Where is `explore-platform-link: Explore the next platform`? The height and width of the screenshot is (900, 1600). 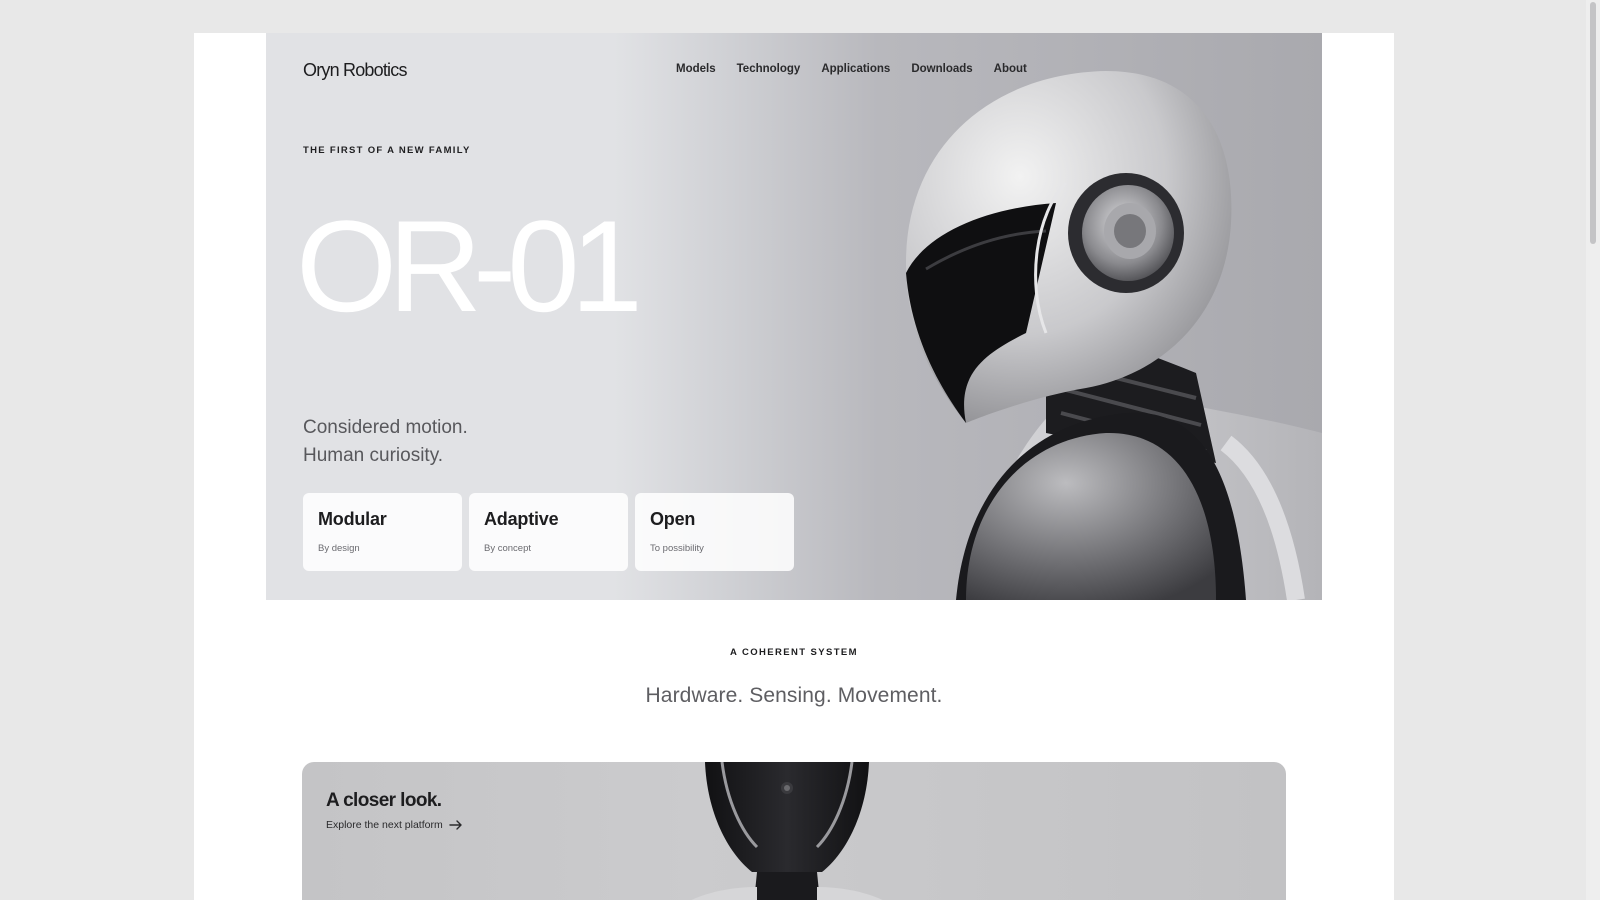
explore-platform-link: Explore the next platform is located at coordinates (394, 825).